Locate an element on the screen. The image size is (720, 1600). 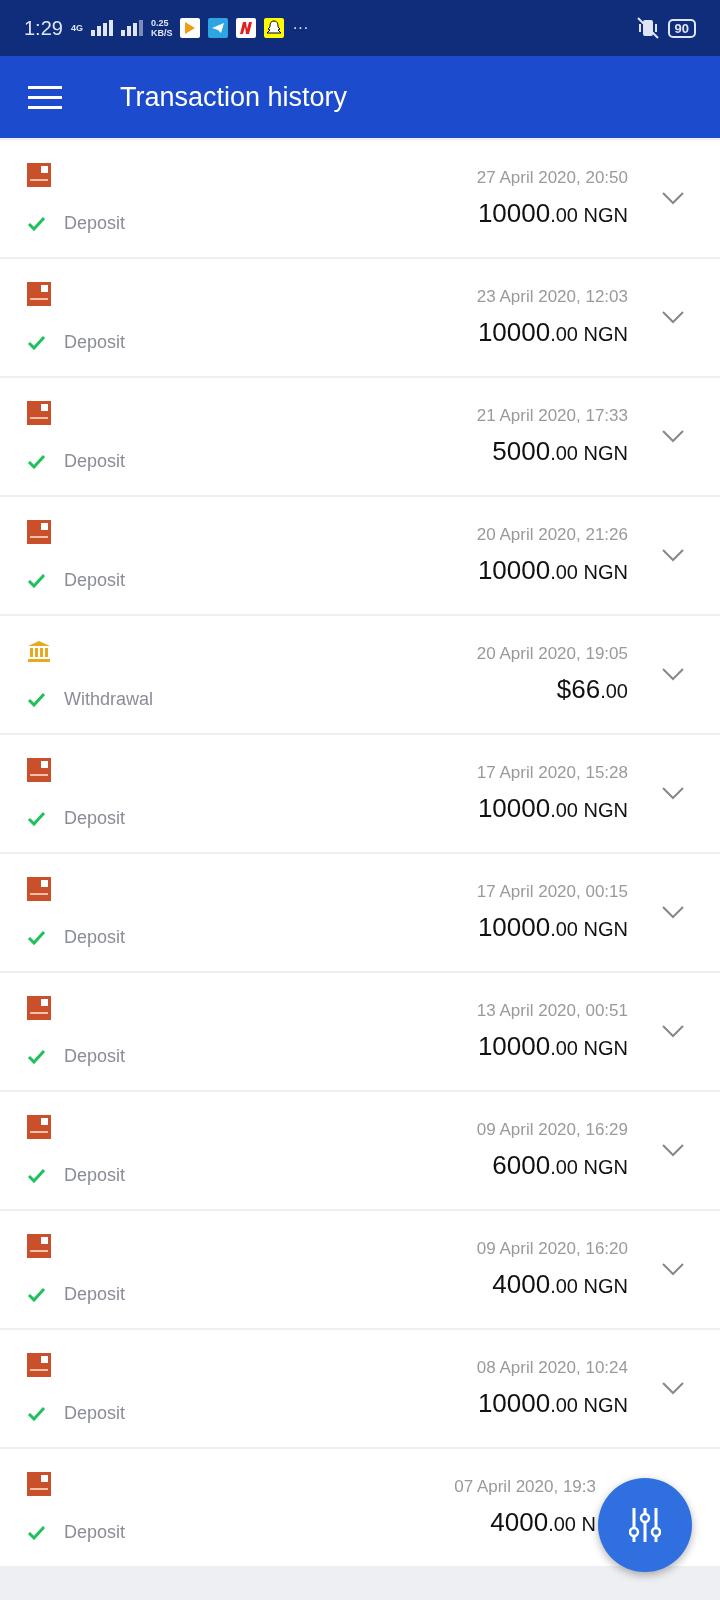
transaction-date: 07 April 2020, 19:3 is located at coordinates (525, 1487).